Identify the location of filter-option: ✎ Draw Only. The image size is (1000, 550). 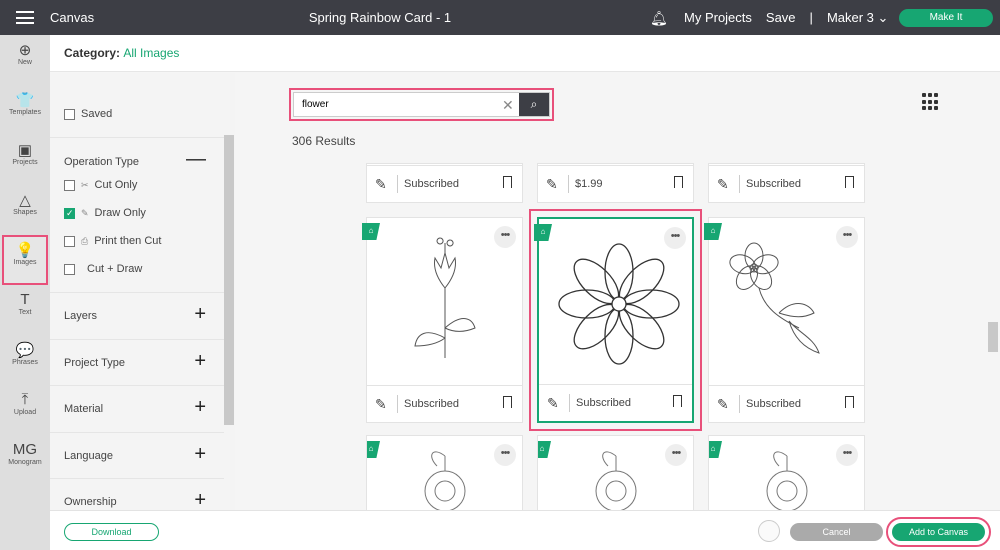
(105, 213).